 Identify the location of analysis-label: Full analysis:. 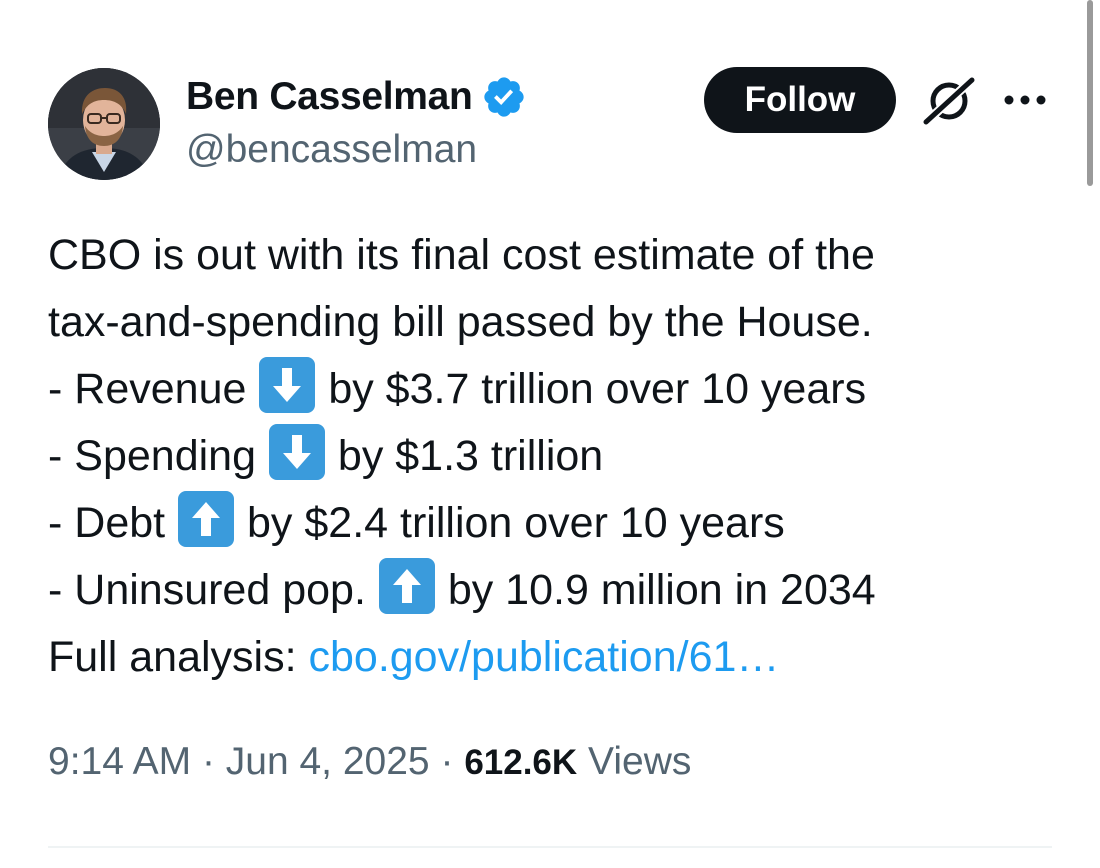
(172, 657).